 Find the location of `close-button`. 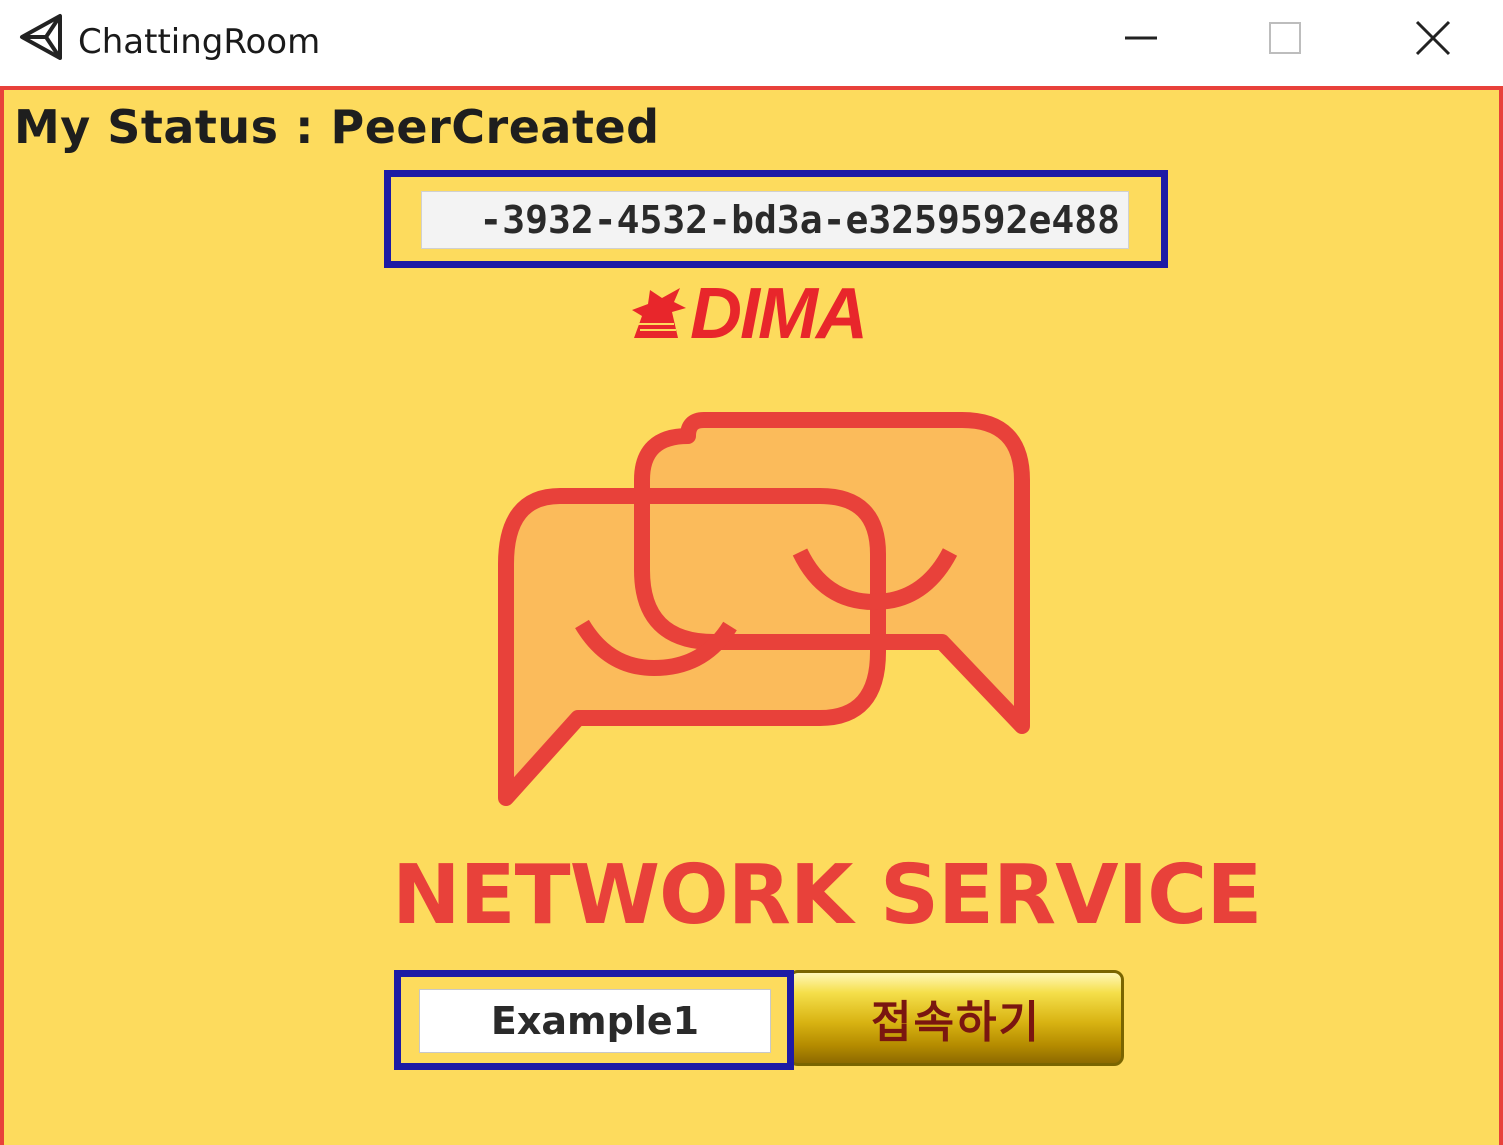

close-button is located at coordinates (1431, 40).